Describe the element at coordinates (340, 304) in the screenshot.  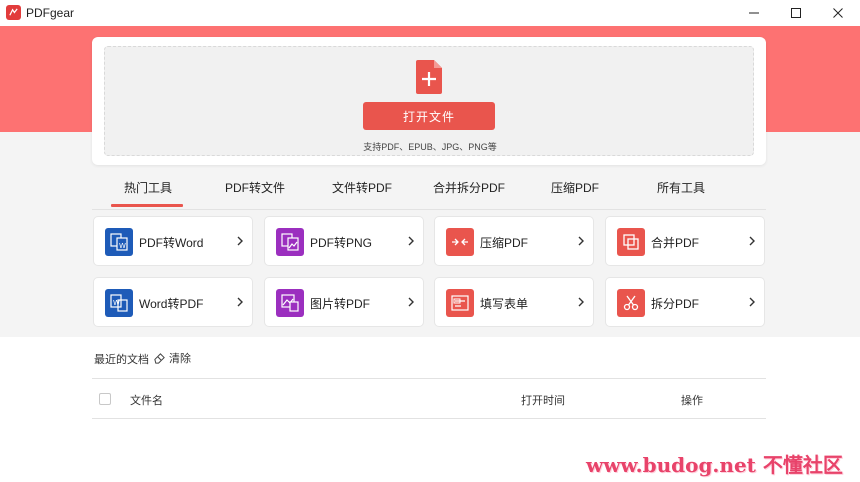
I see `tool-label: 图片转PDF` at that location.